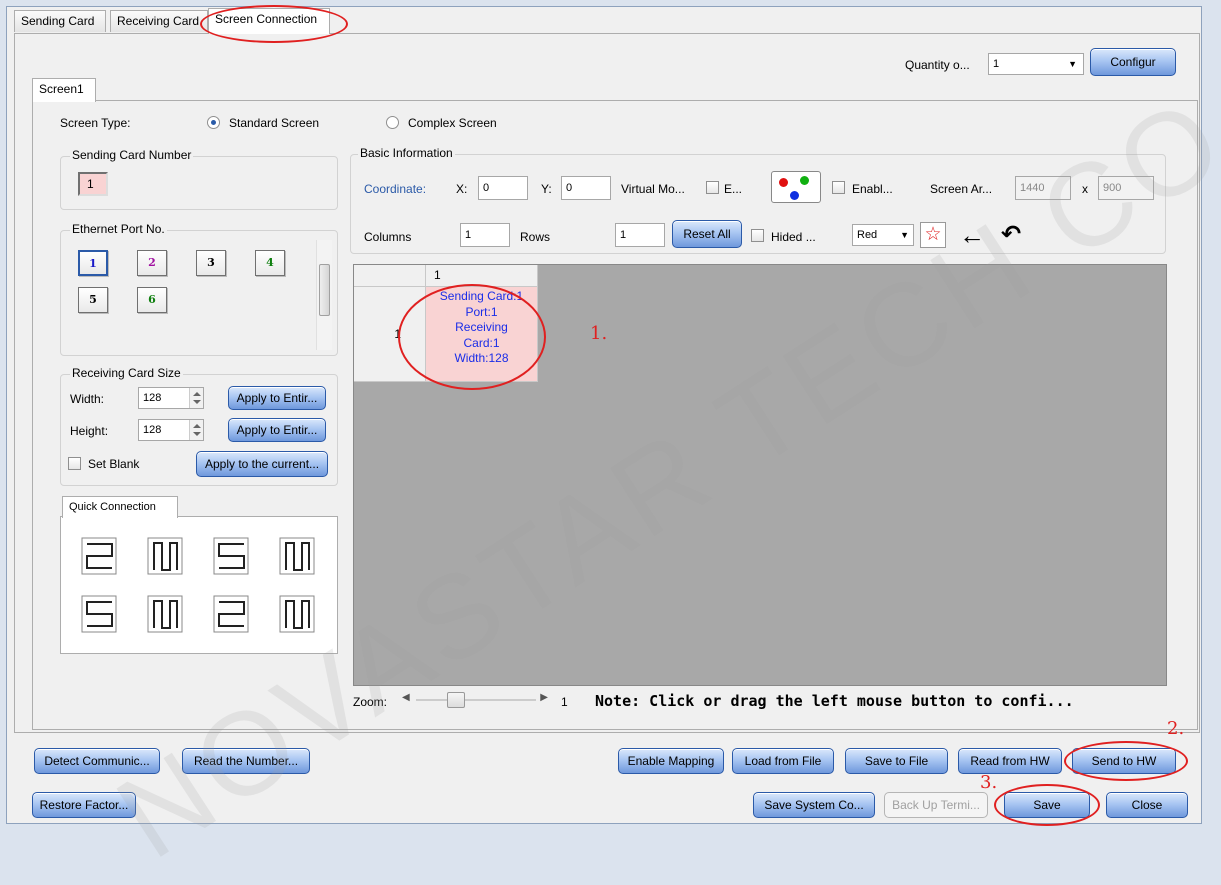 This screenshot has width=1221, height=885. I want to click on y-label: Y:, so click(546, 189).